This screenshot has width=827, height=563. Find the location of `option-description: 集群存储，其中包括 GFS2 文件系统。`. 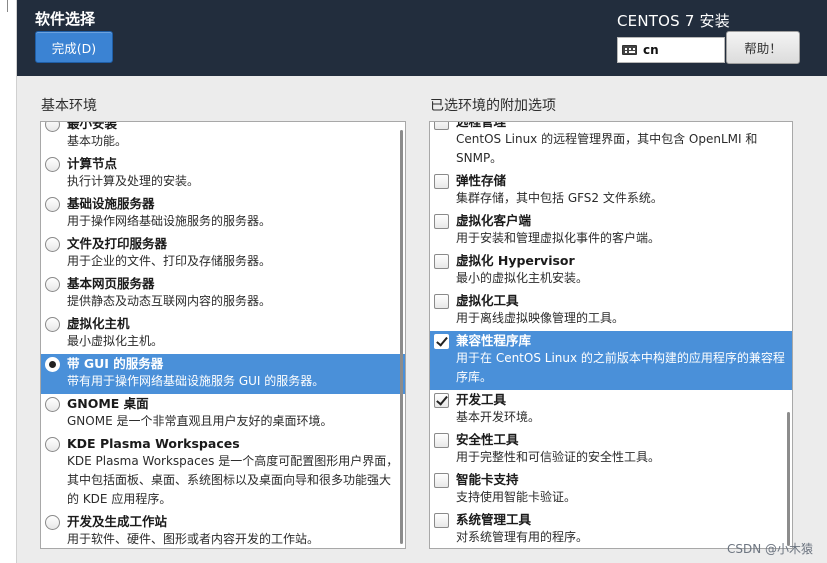

option-description: 集群存储，其中包括 GFS2 文件系统。 is located at coordinates (559, 198).